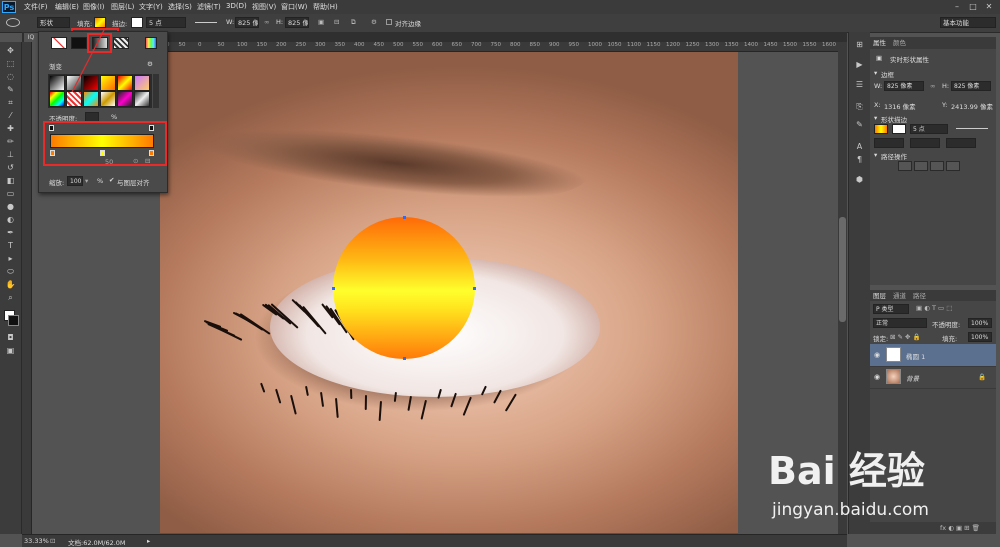 Image resolution: width=1000 pixels, height=547 pixels. What do you see at coordinates (10, 258) in the screenshot?
I see `path-select-tool-icon: ▸` at bounding box center [10, 258].